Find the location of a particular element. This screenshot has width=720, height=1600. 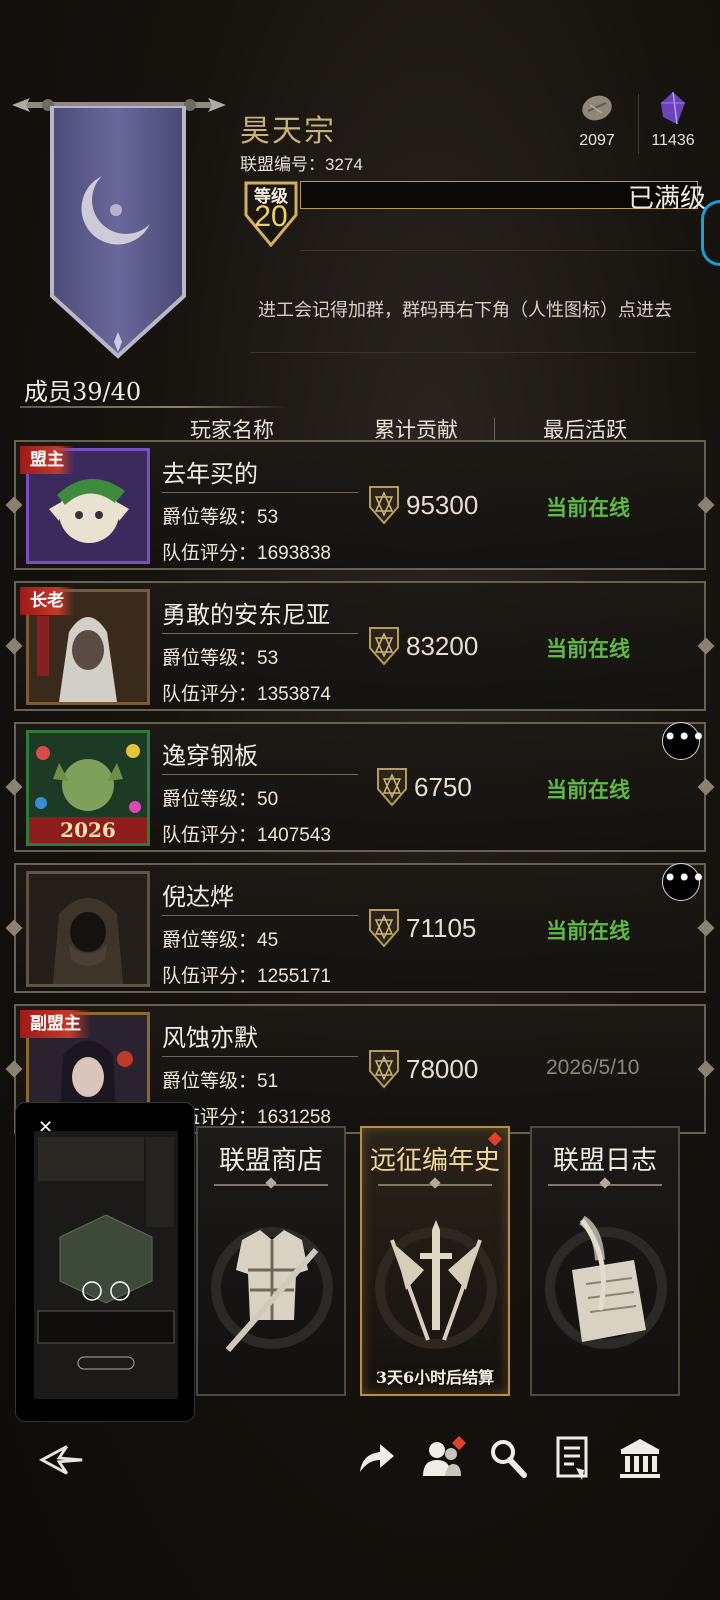

player-rank: 爵位等级：45 is located at coordinates (220, 938).